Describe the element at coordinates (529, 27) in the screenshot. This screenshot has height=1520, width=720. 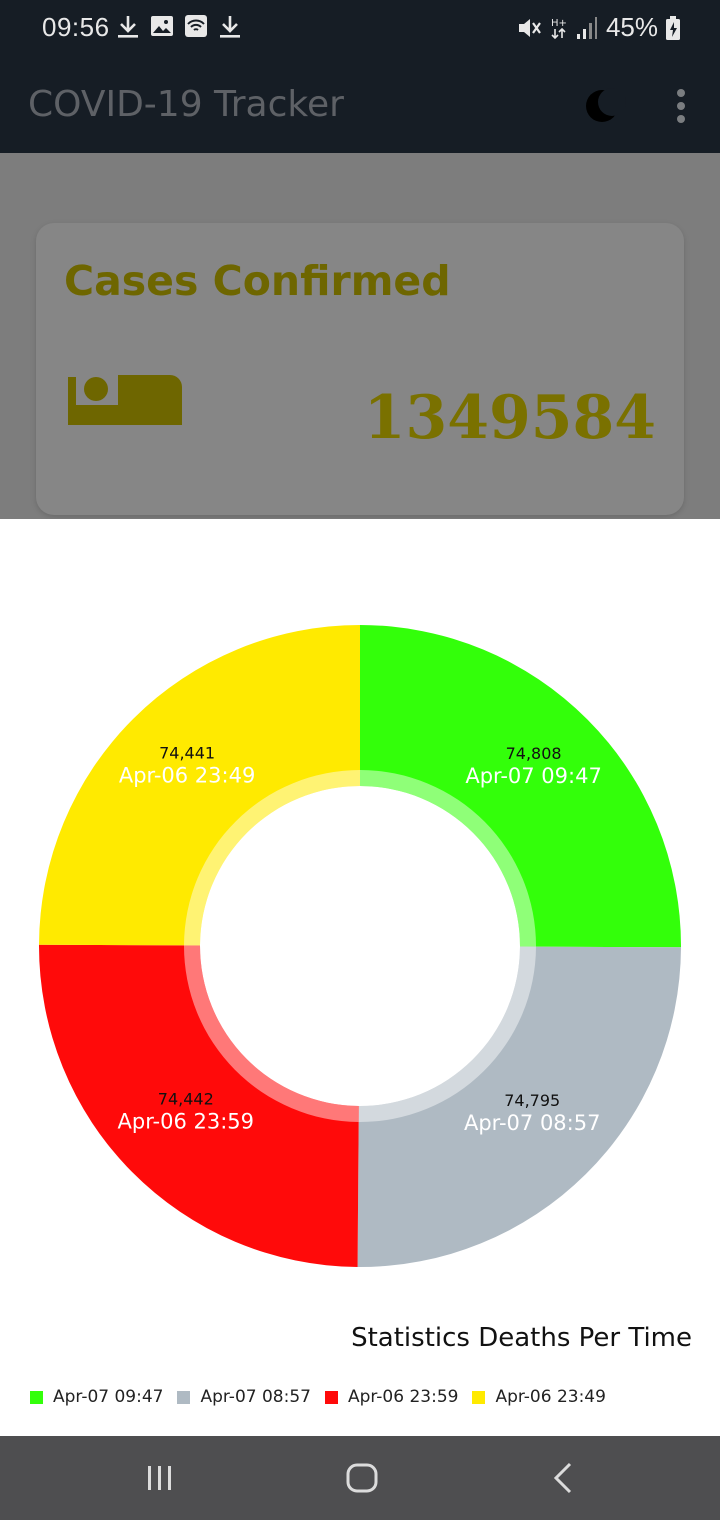
I see `mute-icon` at that location.